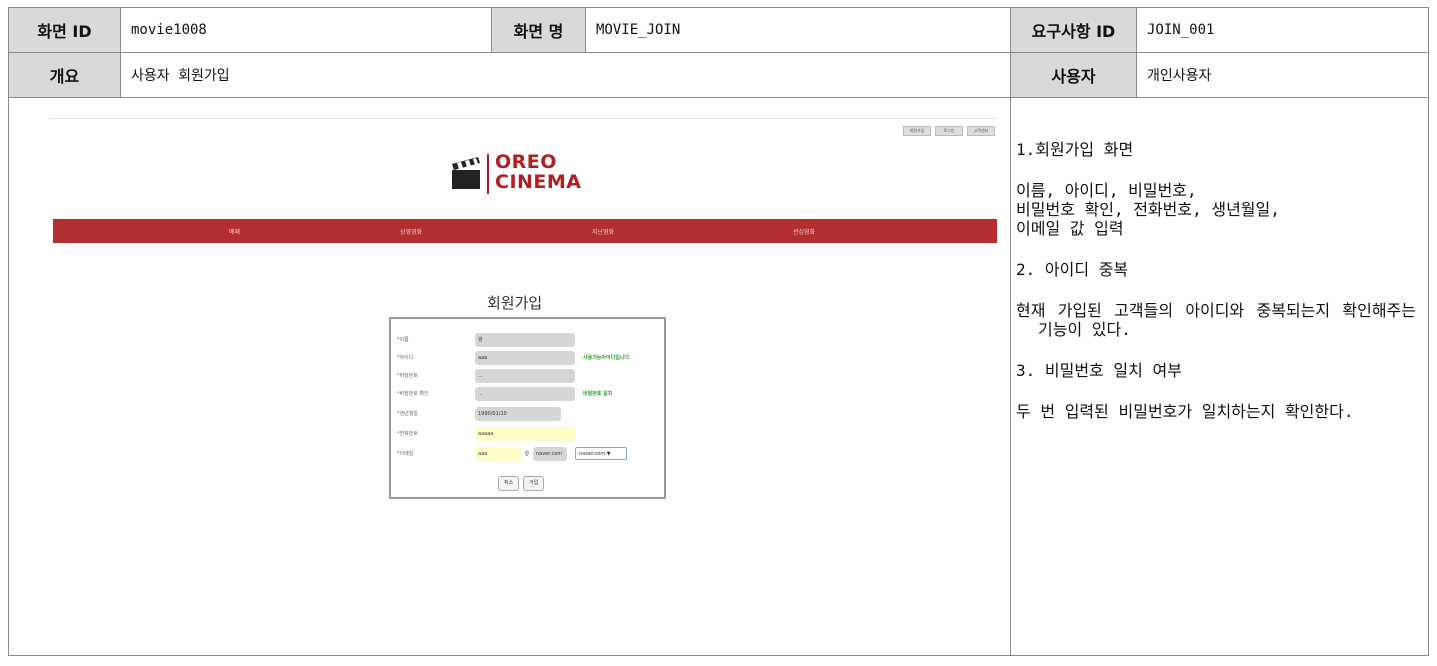  What do you see at coordinates (598, 394) in the screenshot?
I see `password-match-message: 비밀번호 일치` at bounding box center [598, 394].